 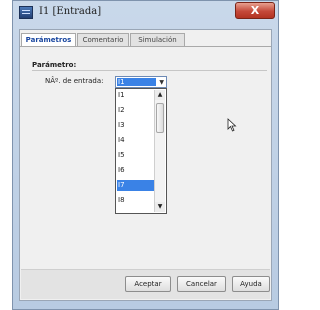 What do you see at coordinates (160, 207) in the screenshot?
I see `scroll-down-icon: ▼` at bounding box center [160, 207].